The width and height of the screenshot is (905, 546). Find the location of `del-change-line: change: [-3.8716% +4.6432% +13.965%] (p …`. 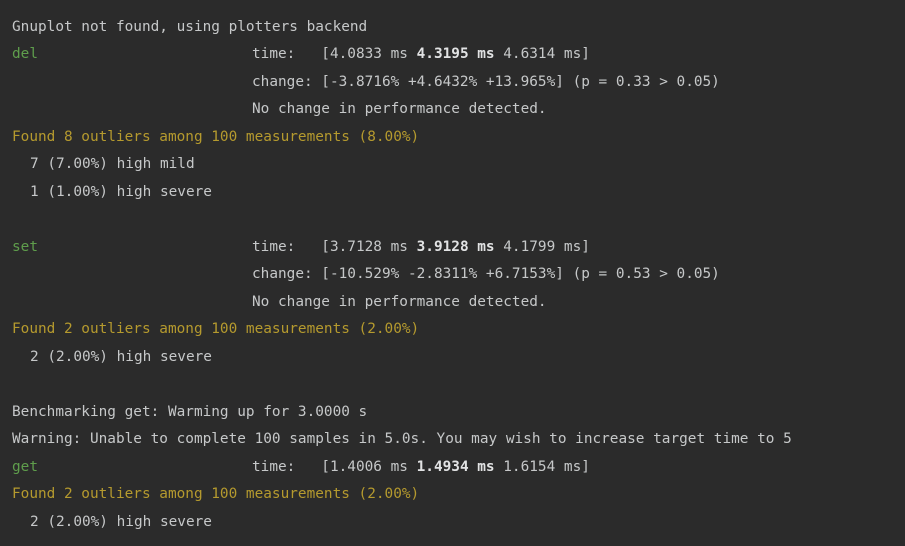

del-change-line: change: [-3.8716% +4.6432% +13.965%] (p … is located at coordinates (486, 82).